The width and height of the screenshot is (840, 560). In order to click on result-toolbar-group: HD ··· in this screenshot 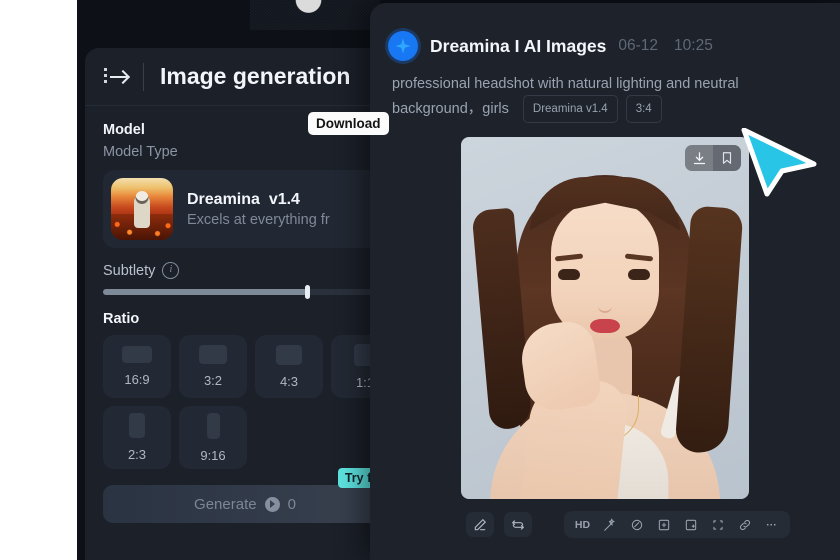, I will do `click(677, 524)`.